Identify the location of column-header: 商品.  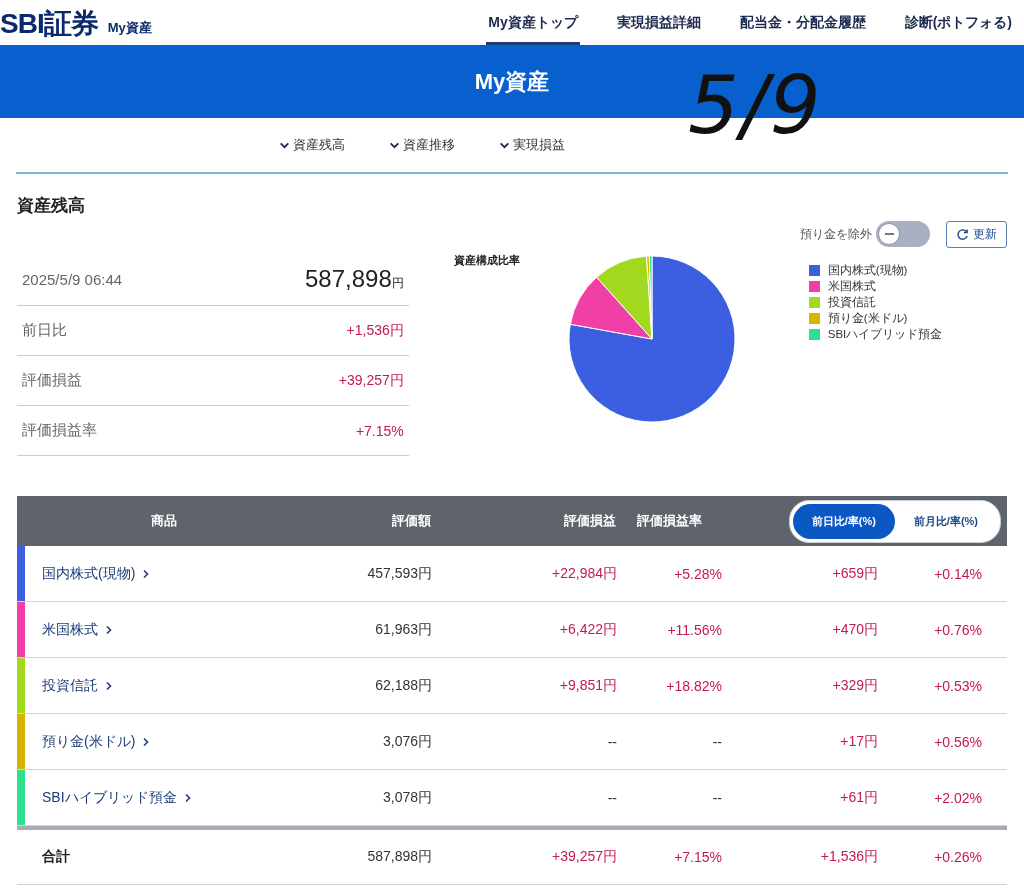
(163, 521).